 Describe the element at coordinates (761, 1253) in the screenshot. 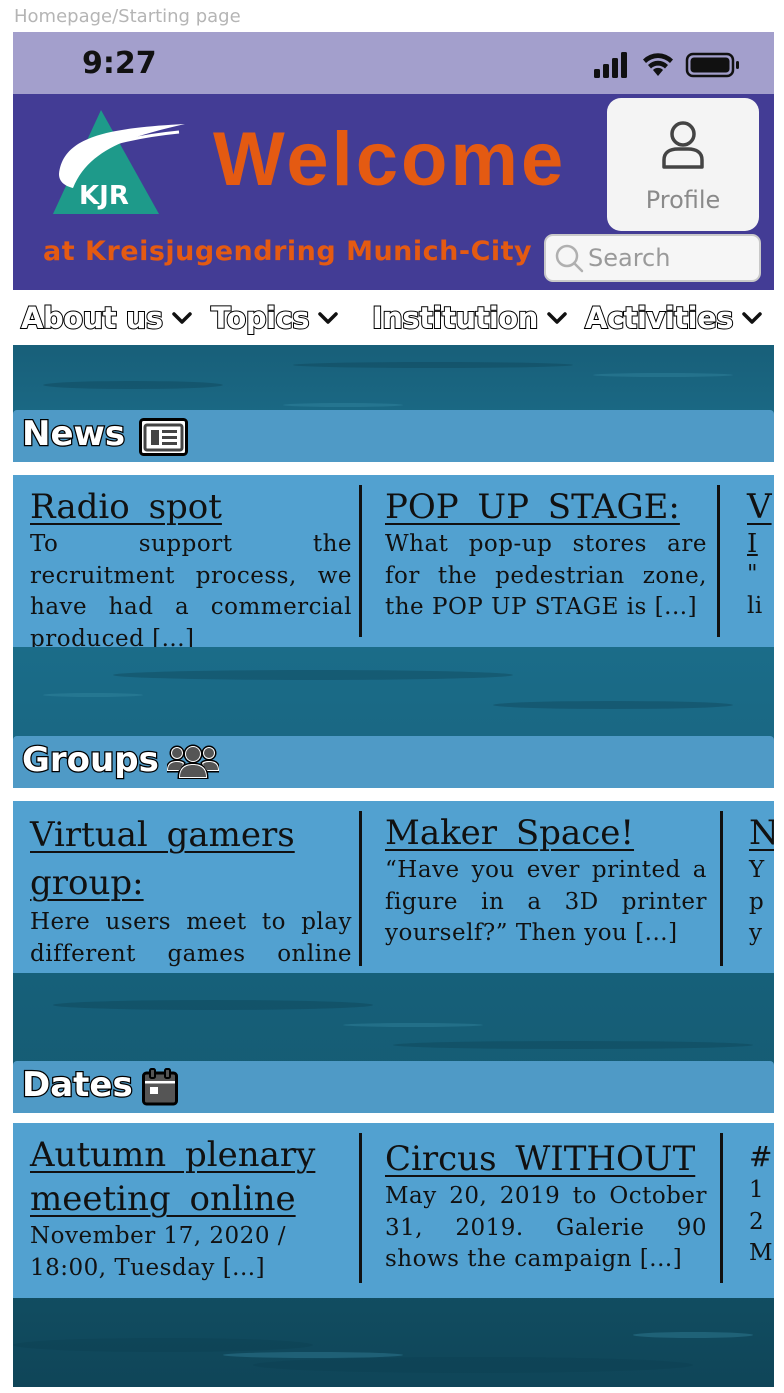

I see `card-body-line: M` at that location.